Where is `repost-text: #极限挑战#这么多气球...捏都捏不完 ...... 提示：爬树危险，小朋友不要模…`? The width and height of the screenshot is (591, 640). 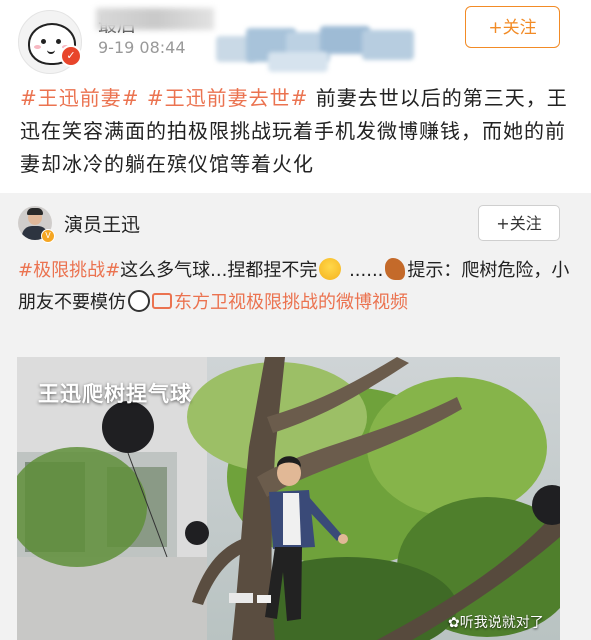
repost-text: #极限挑战#这么多气球...捏都捏不完 ...... 提示：爬树危险，小朋友不要模… is located at coordinates (298, 287).